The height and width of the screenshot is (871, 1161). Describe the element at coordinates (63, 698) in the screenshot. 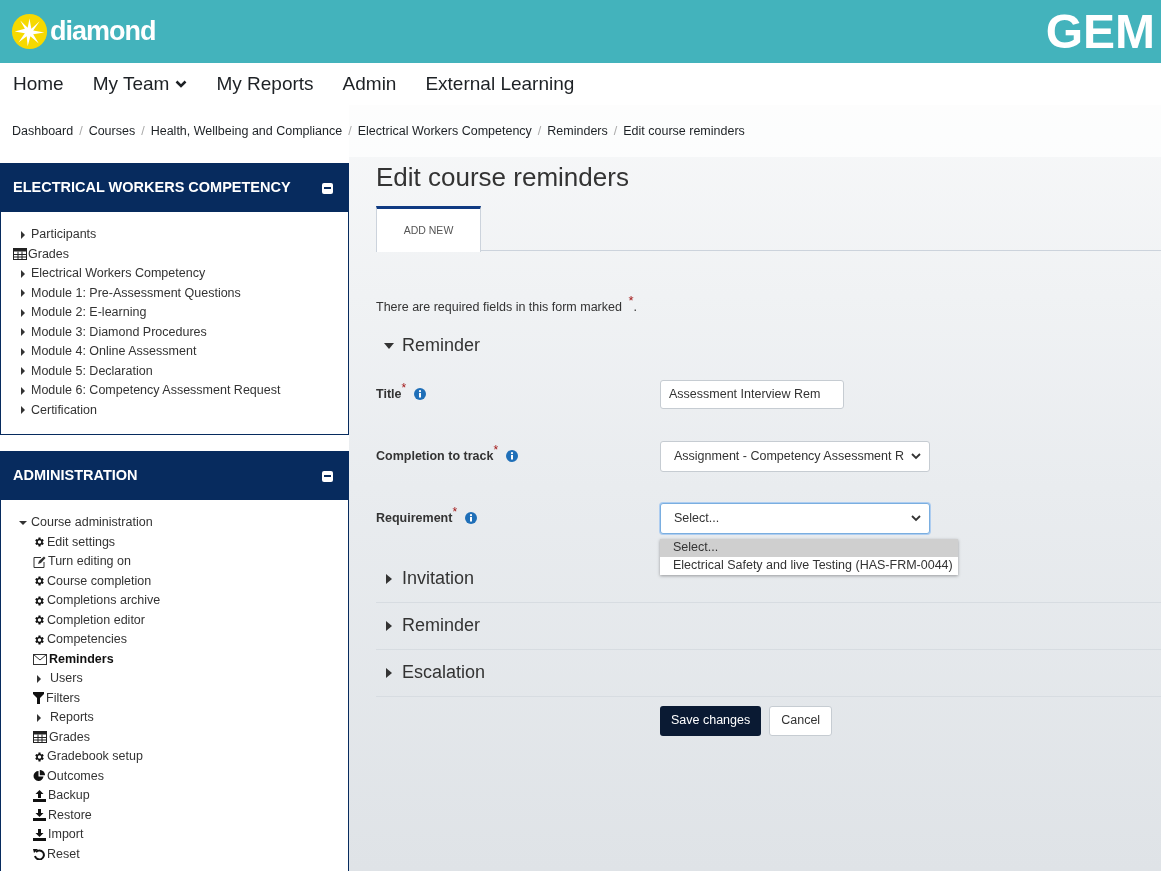

I see `sidebar-link: Filters` at that location.